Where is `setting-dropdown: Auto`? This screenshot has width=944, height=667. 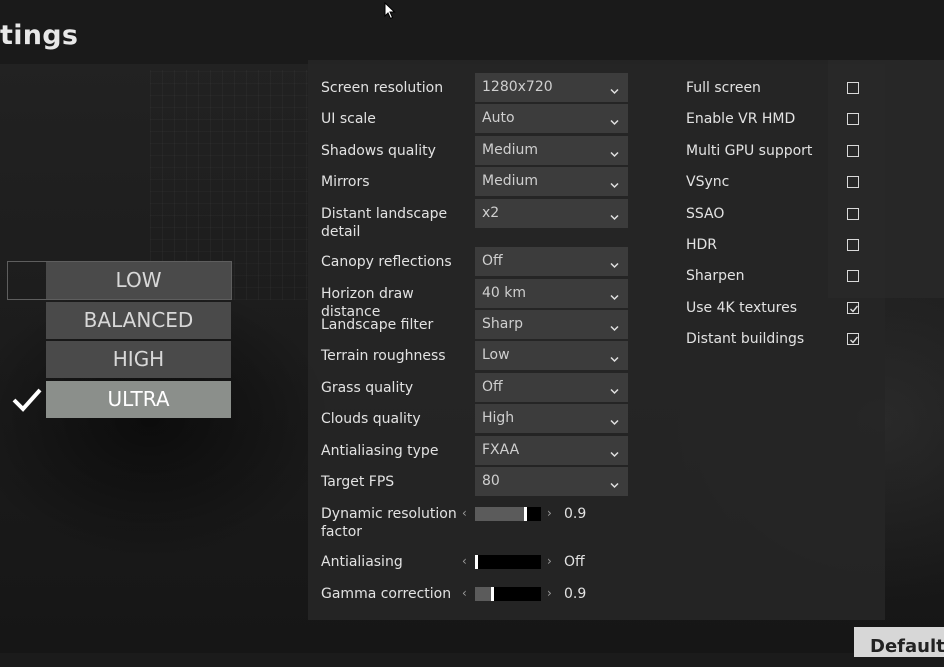
setting-dropdown: Auto is located at coordinates (551, 118).